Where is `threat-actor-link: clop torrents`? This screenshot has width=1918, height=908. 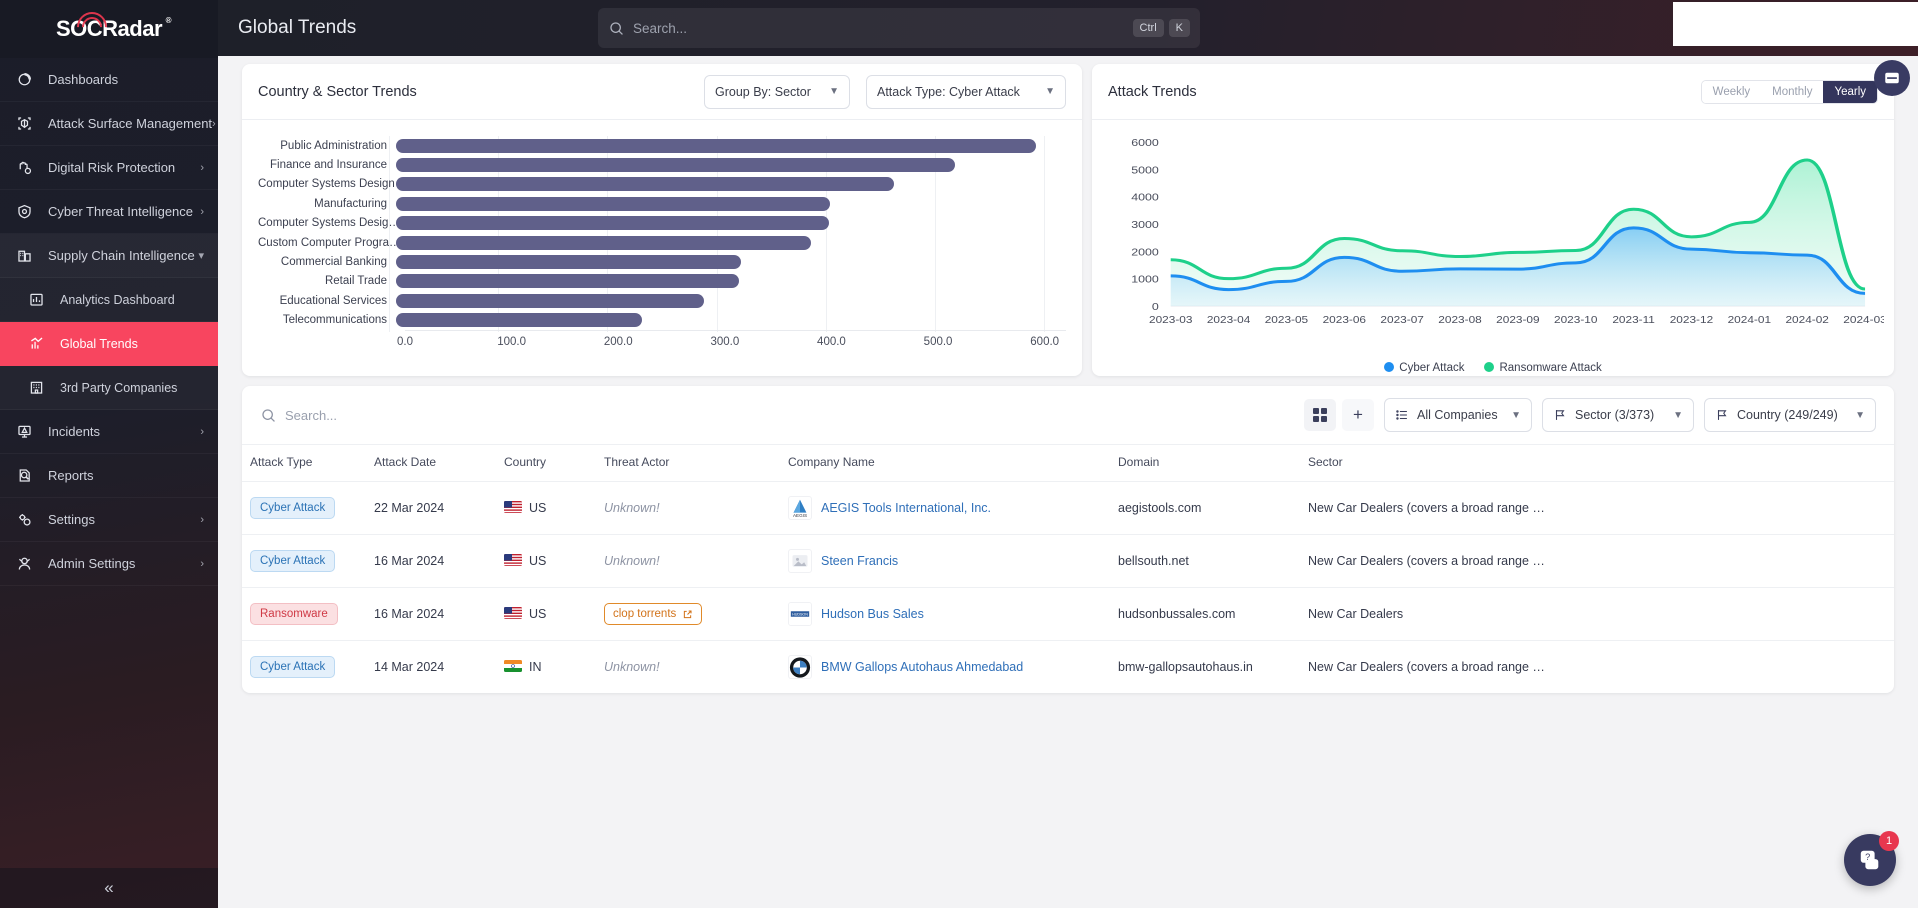
threat-actor-link: clop torrents is located at coordinates (653, 614).